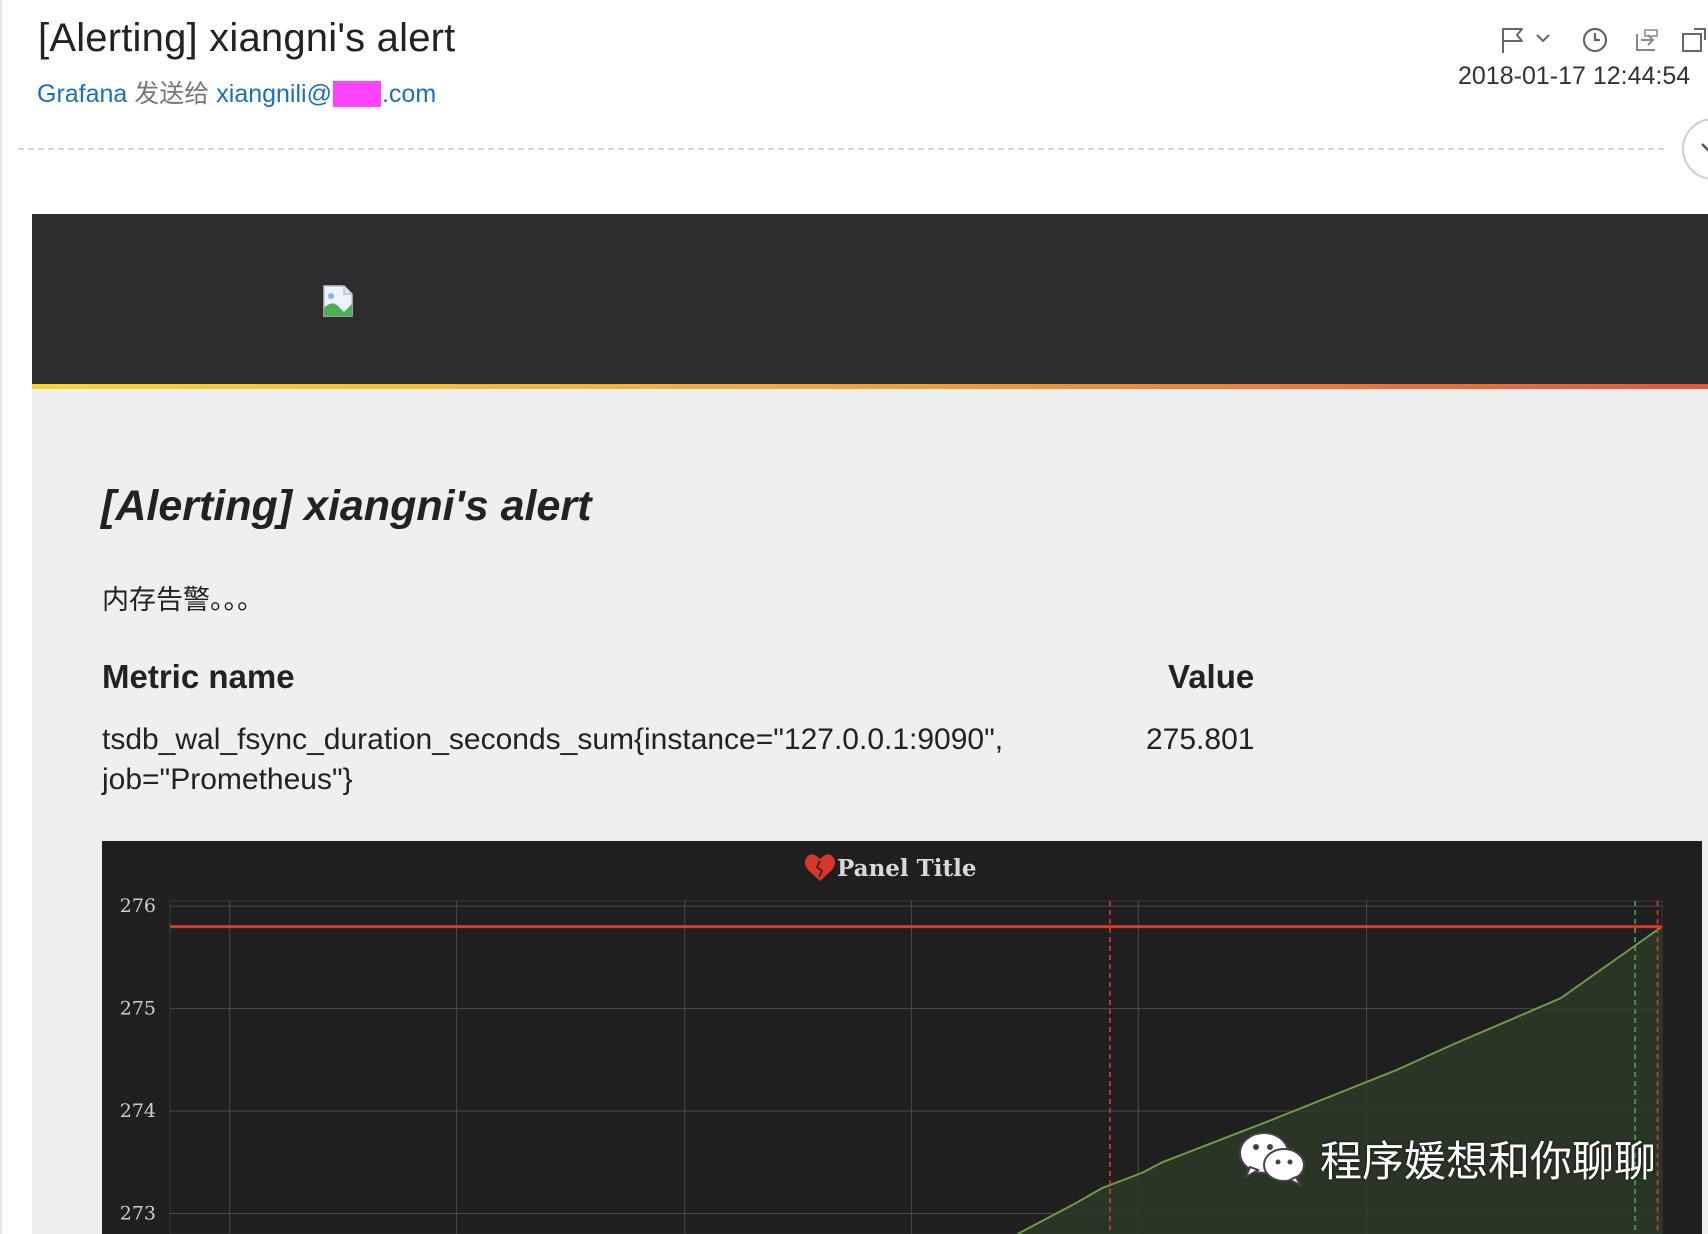 The image size is (1708, 1234). Describe the element at coordinates (138, 1111) in the screenshot. I see `y-tick-label: 274` at that location.